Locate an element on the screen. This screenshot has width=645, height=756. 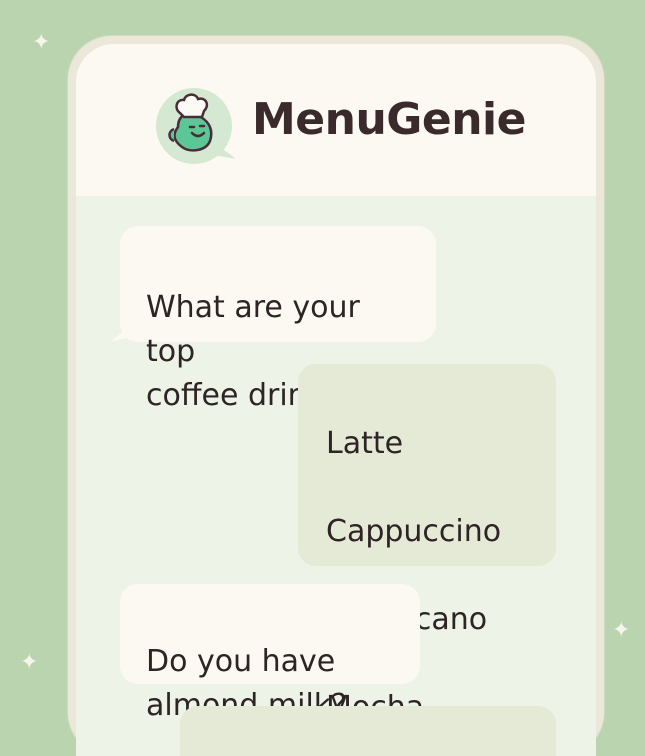
menu-item: Latte is located at coordinates (365, 443).